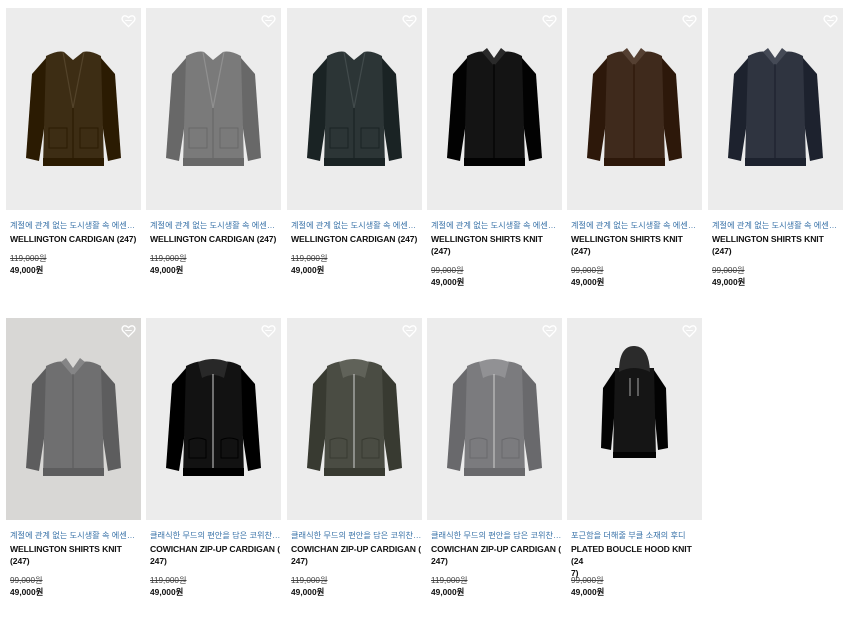 Image resolution: width=849 pixels, height=644 pixels. Describe the element at coordinates (634, 560) in the screenshot. I see `product-name: PLATED BOUCLE HOOD KNIT (24 7)` at that location.